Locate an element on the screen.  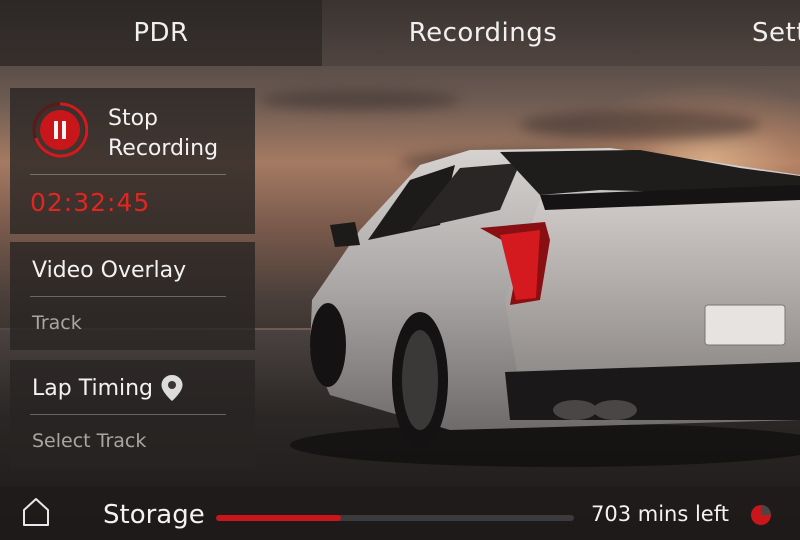
recording-panel: Stop Recording 02:32:45 is located at coordinates (132, 161).